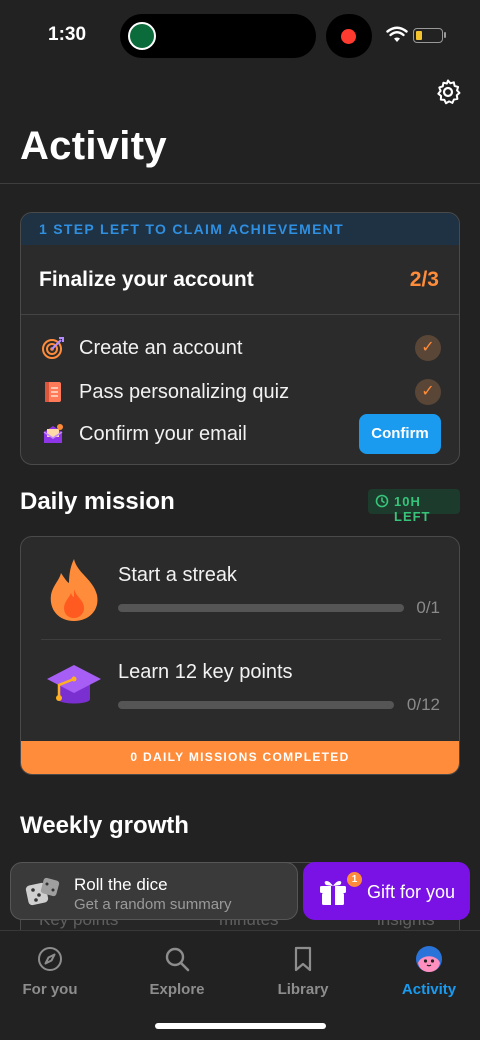 This screenshot has height=1040, width=480. I want to click on clock-icon, so click(382, 501).